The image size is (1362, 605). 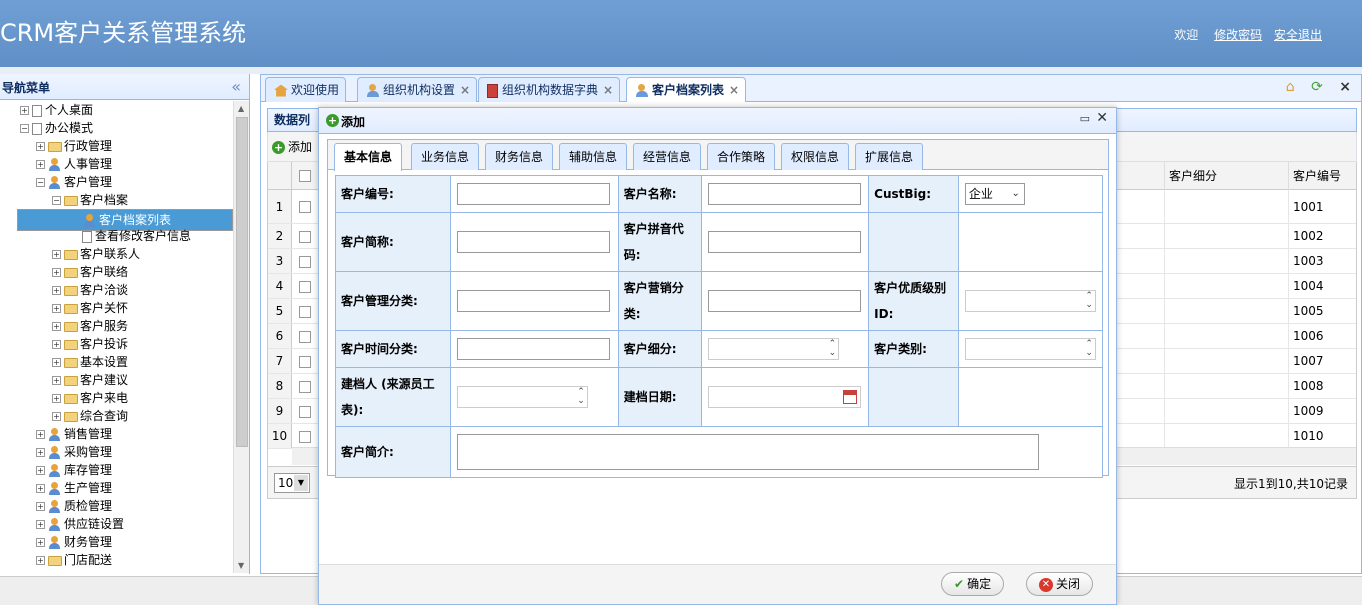 I want to click on tab-org-dictionary: 组织机构数据字典 ×, so click(x=549, y=90).